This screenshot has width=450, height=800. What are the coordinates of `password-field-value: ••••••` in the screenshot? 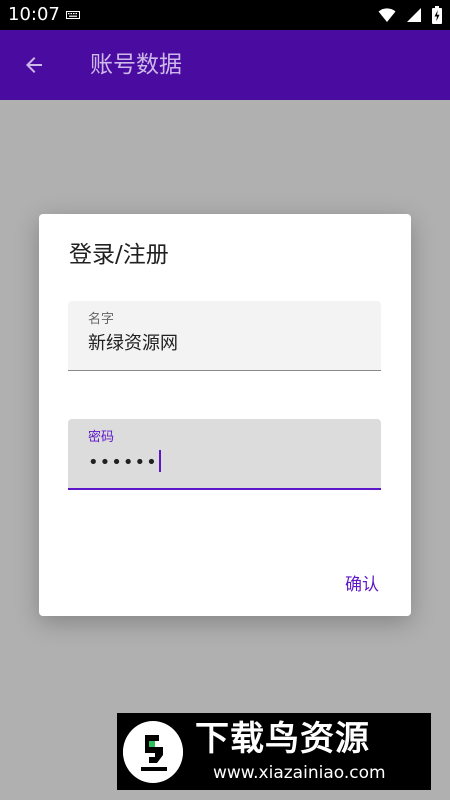 It's located at (123, 462).